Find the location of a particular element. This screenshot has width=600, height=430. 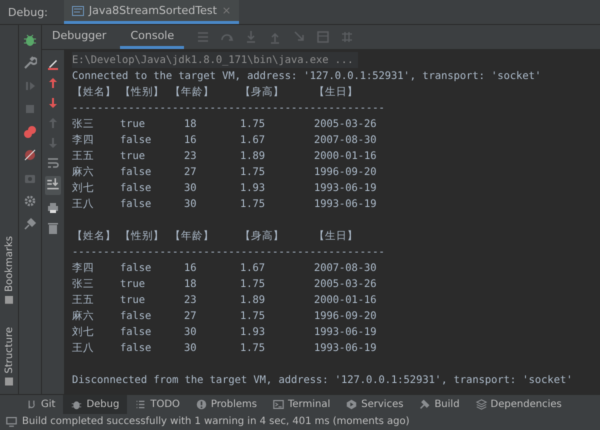

tool-window-button: Debug is located at coordinates (95, 404).